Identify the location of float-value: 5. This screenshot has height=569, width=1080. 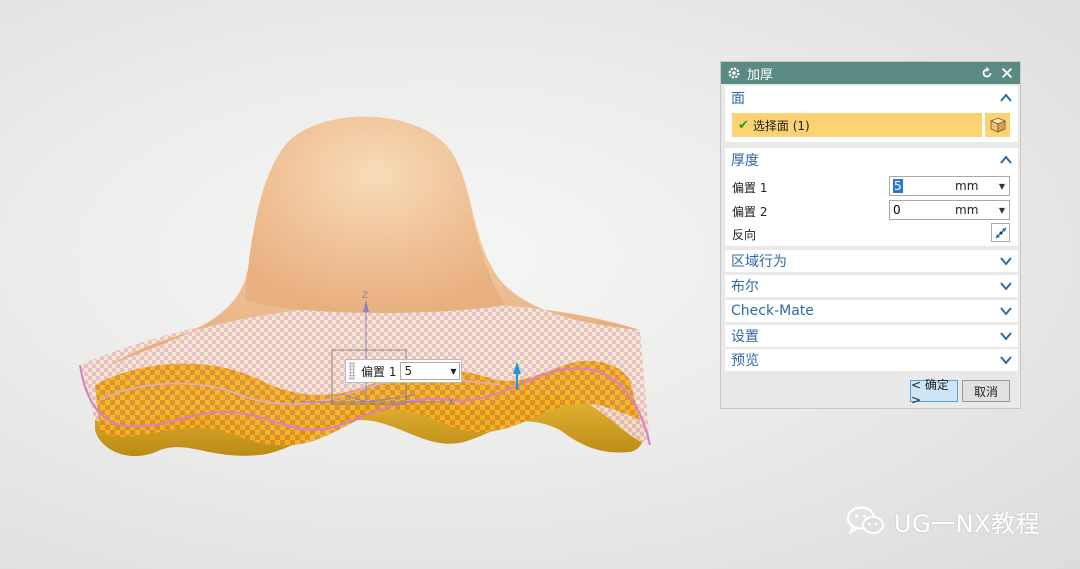
(408, 371).